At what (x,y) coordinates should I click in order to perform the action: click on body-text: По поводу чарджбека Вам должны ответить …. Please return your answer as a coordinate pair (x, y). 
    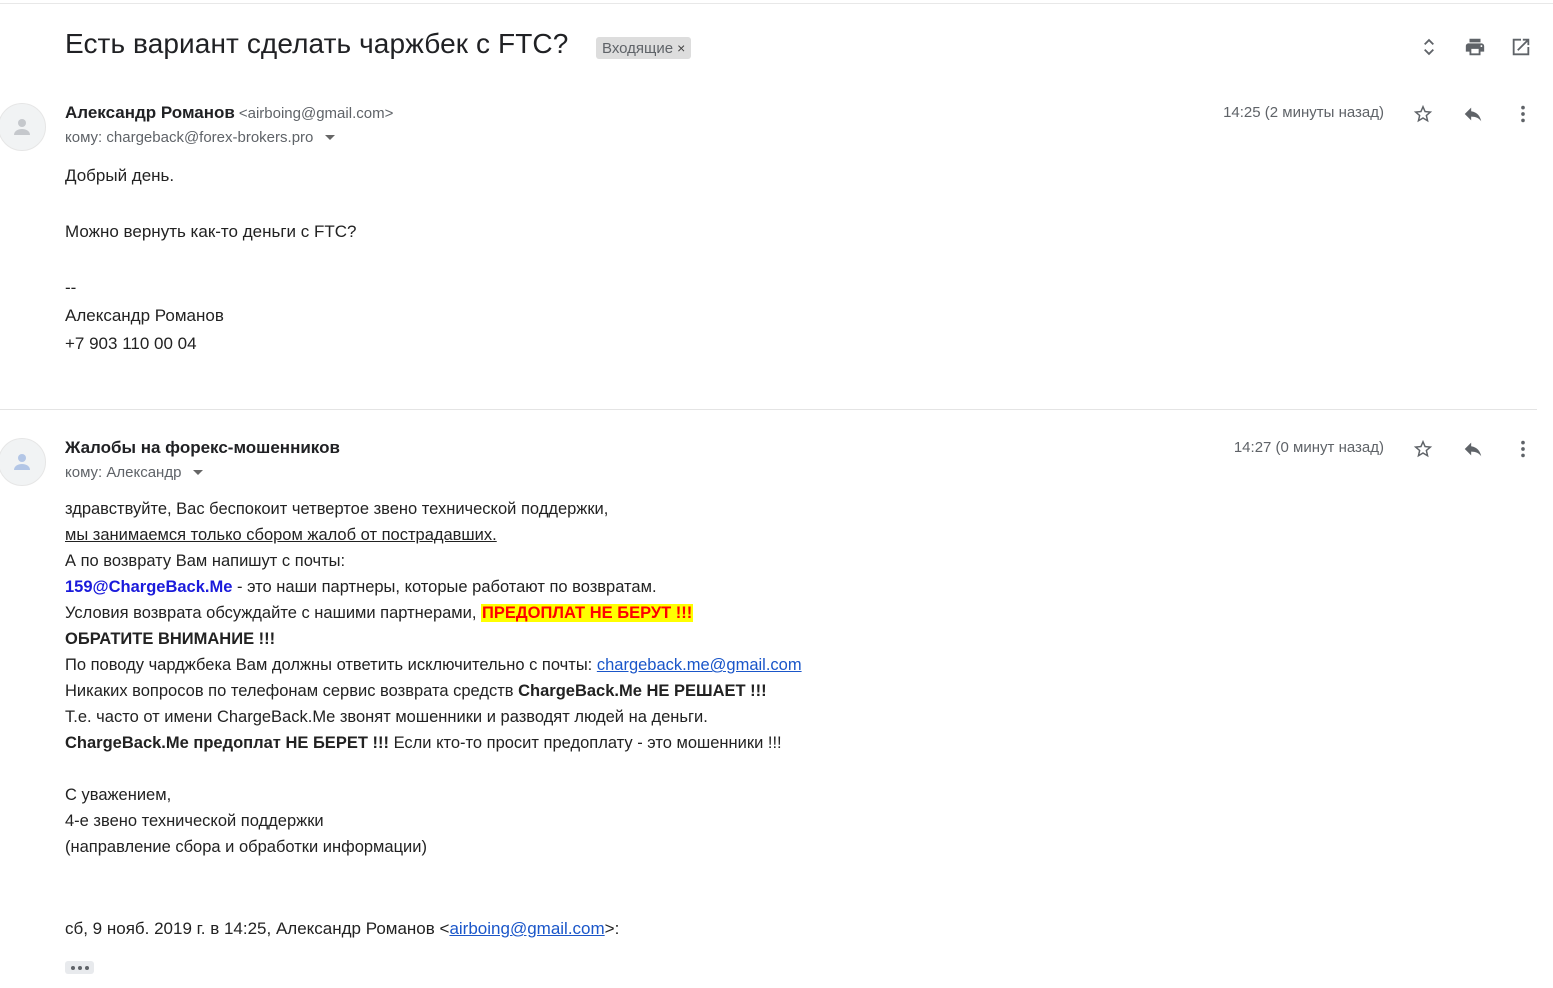
    Looking at the image, I should click on (331, 665).